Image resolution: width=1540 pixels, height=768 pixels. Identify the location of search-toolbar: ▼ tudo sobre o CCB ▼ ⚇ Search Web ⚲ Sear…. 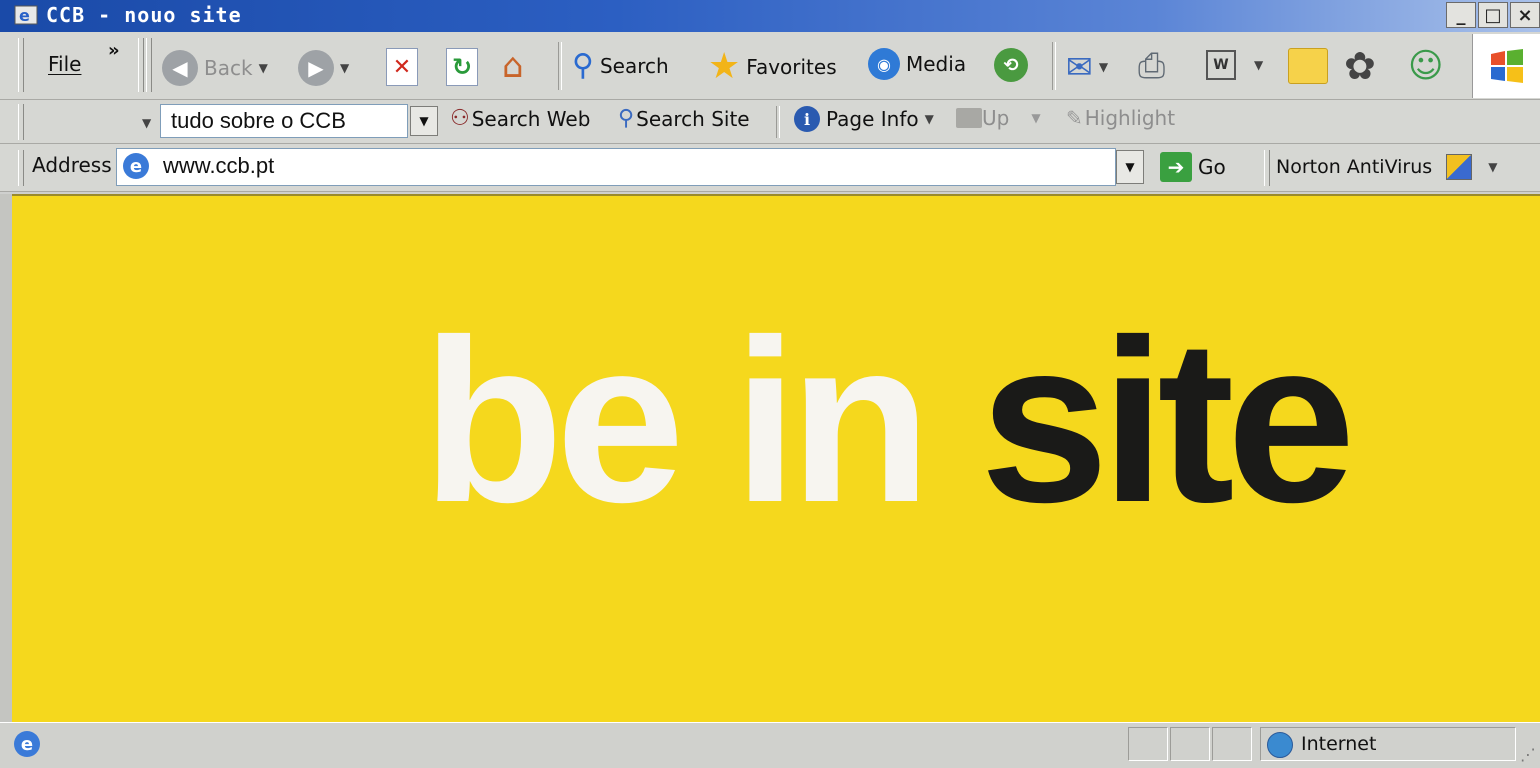
(770, 122).